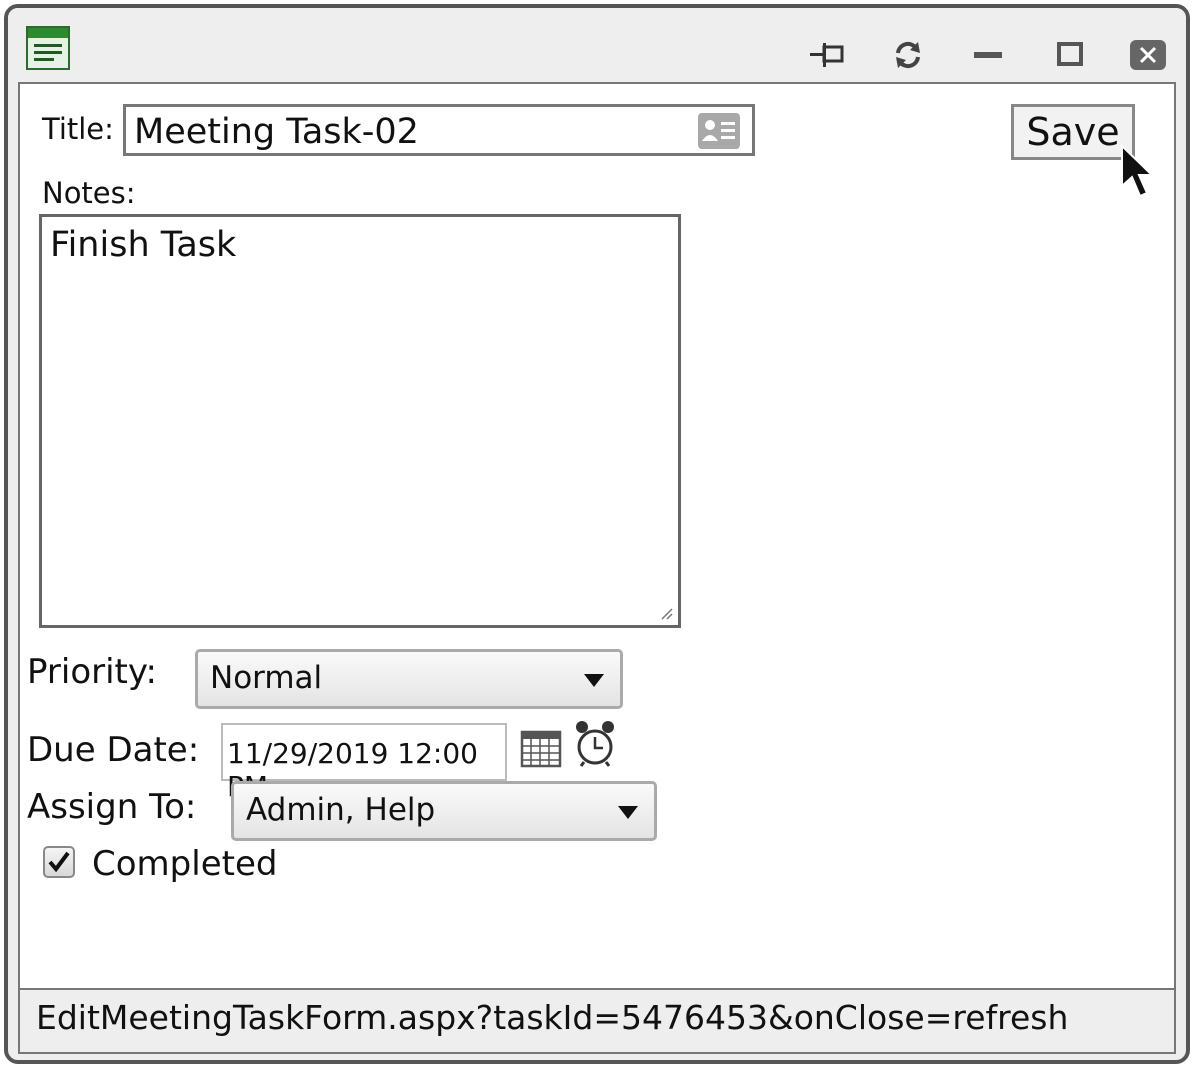  What do you see at coordinates (828, 55) in the screenshot?
I see `pin-icon` at bounding box center [828, 55].